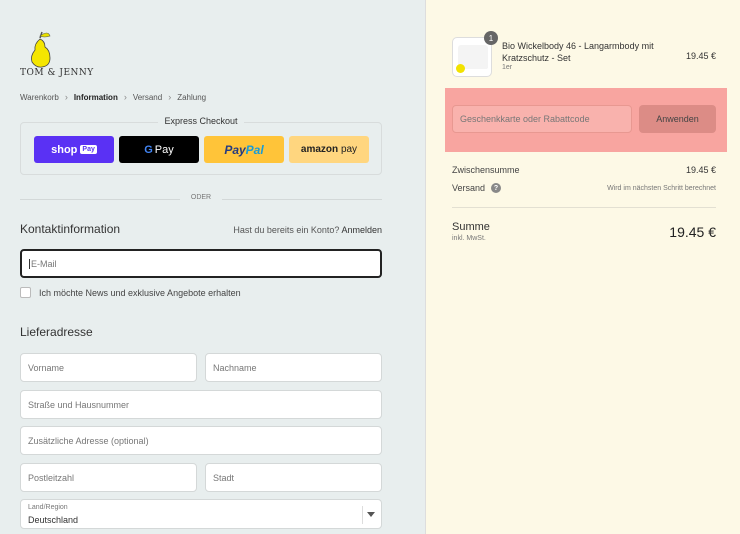 This screenshot has height=534, width=740. I want to click on breadcrumb-information: Information, so click(95, 97).